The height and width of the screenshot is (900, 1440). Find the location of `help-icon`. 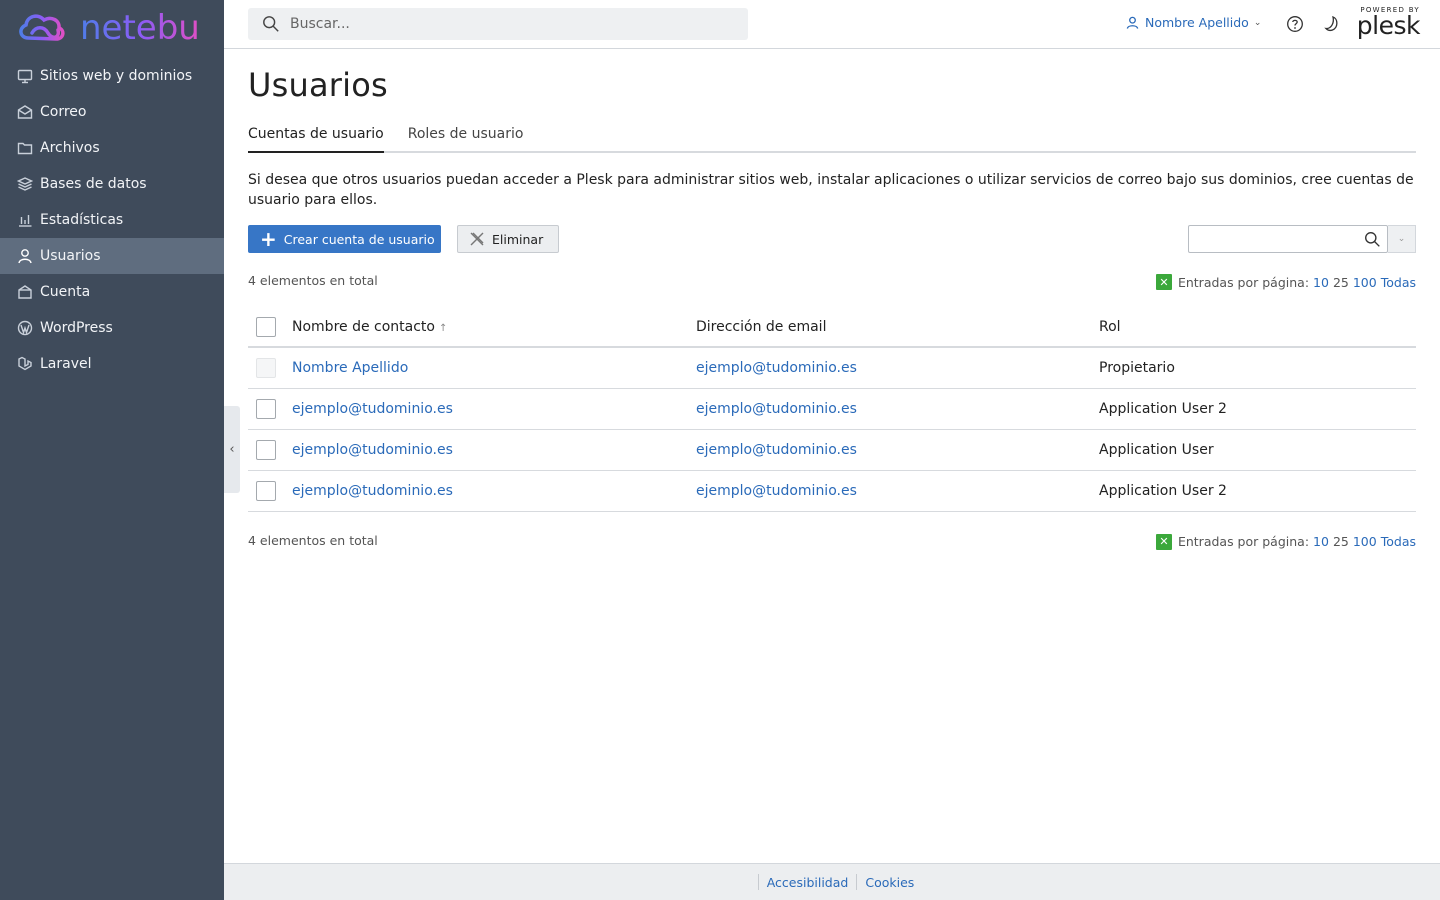

help-icon is located at coordinates (1295, 24).